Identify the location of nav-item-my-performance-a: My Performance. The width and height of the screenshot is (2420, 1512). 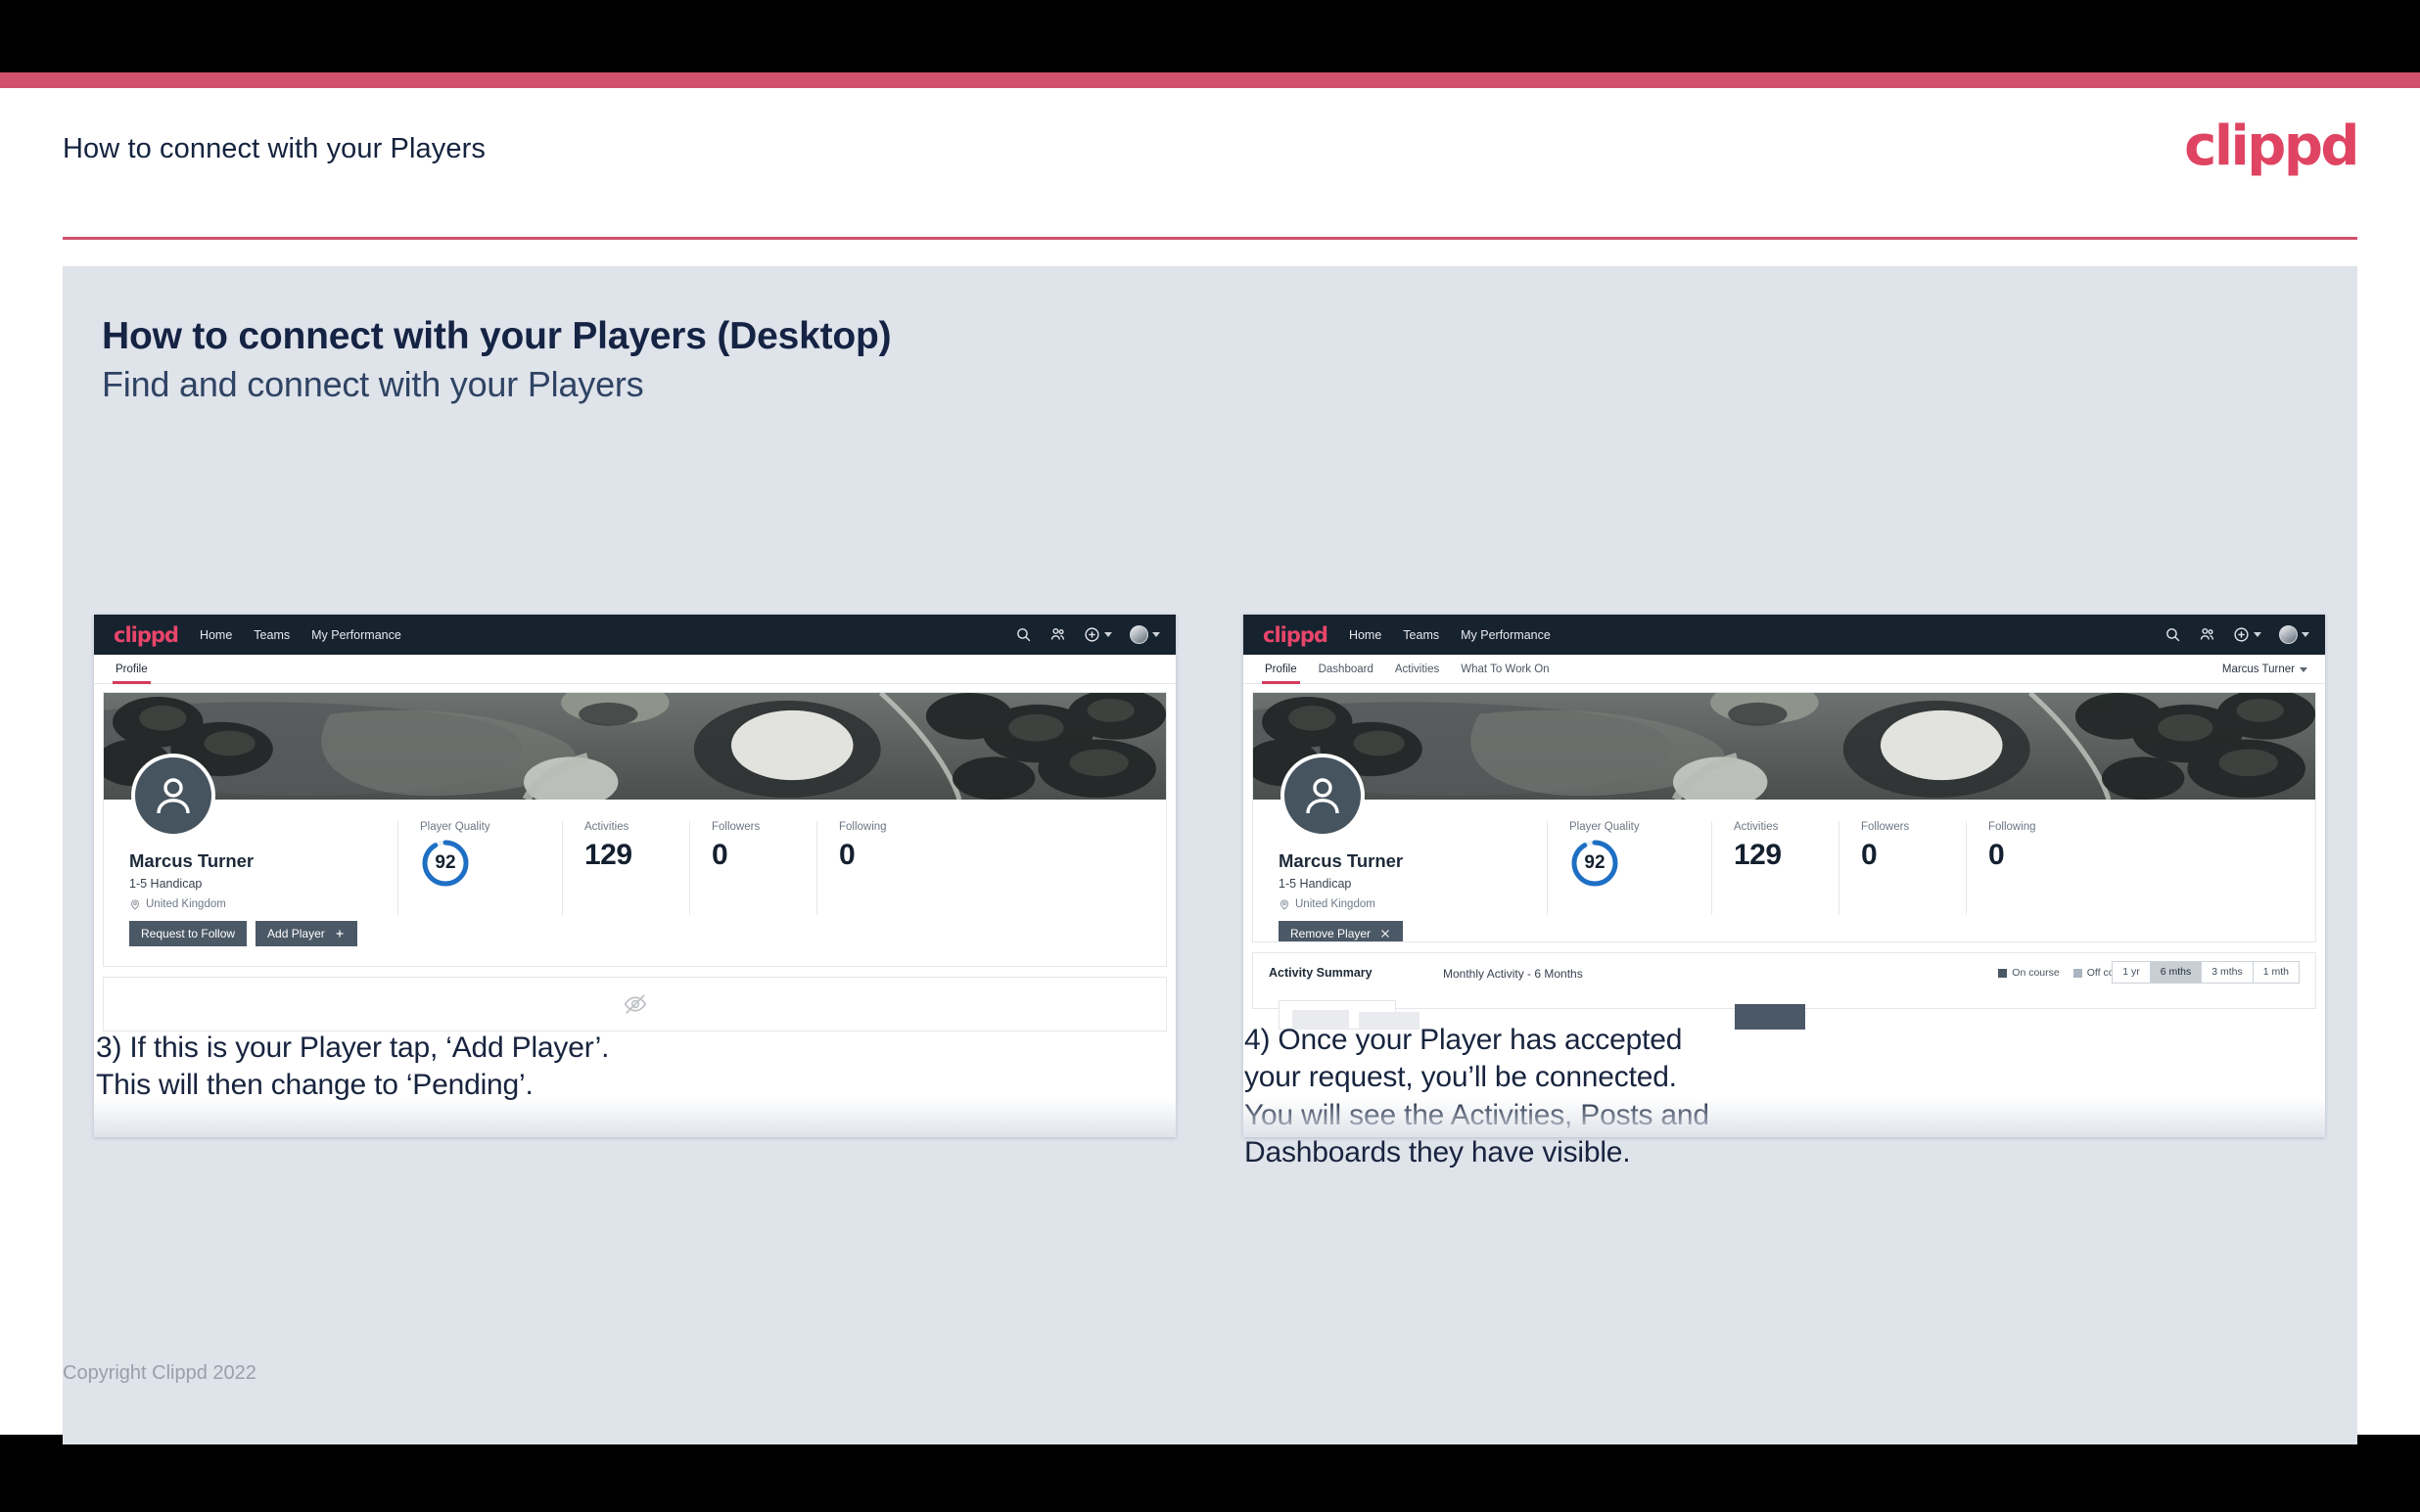
(356, 635).